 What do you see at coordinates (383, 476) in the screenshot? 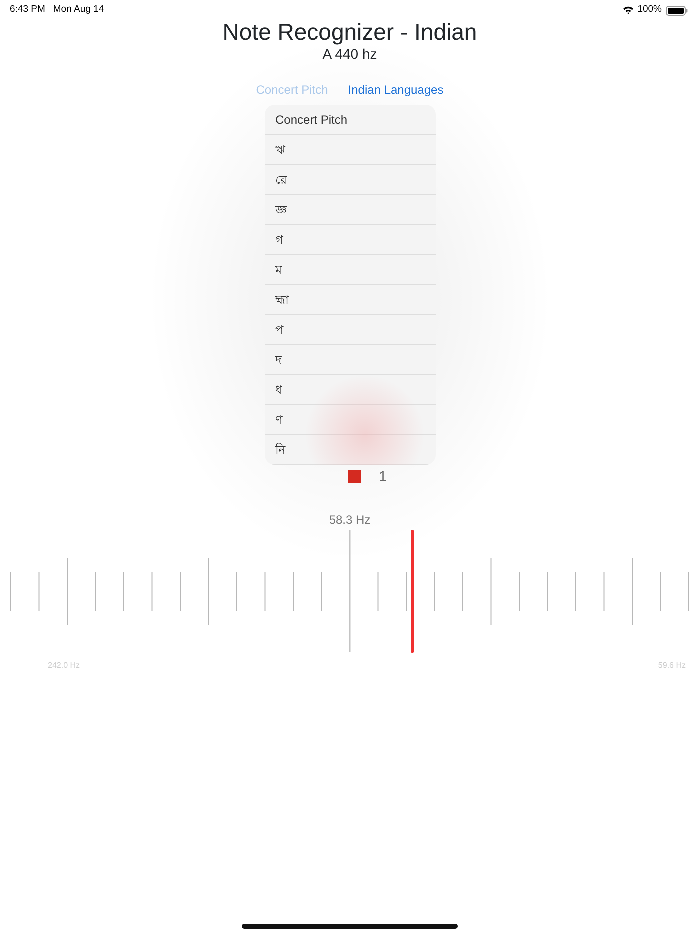
I see `octave-number: 1` at bounding box center [383, 476].